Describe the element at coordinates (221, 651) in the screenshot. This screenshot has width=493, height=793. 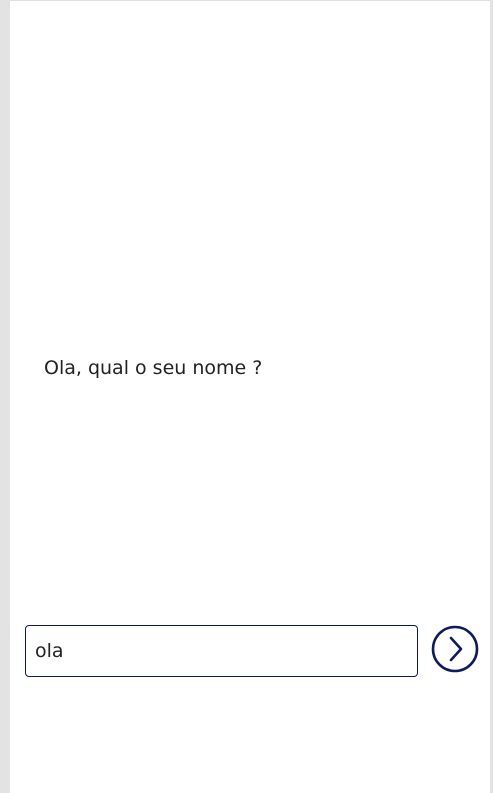
I see `name-input` at that location.